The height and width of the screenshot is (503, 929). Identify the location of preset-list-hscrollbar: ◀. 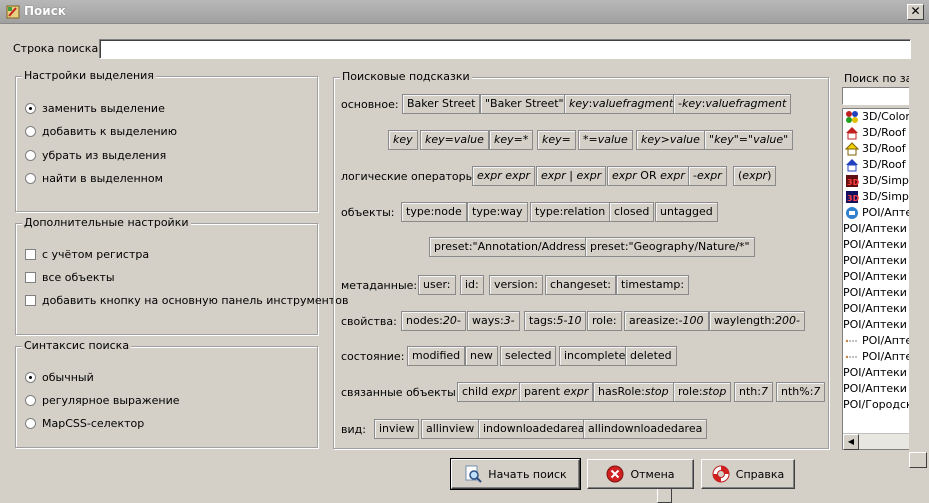
(877, 441).